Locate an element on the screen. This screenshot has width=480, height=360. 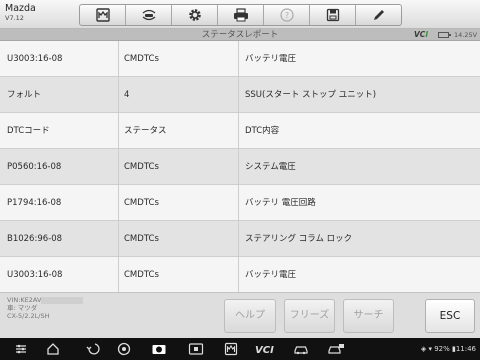
table-cell: B1026:96-08 is located at coordinates (35, 239).